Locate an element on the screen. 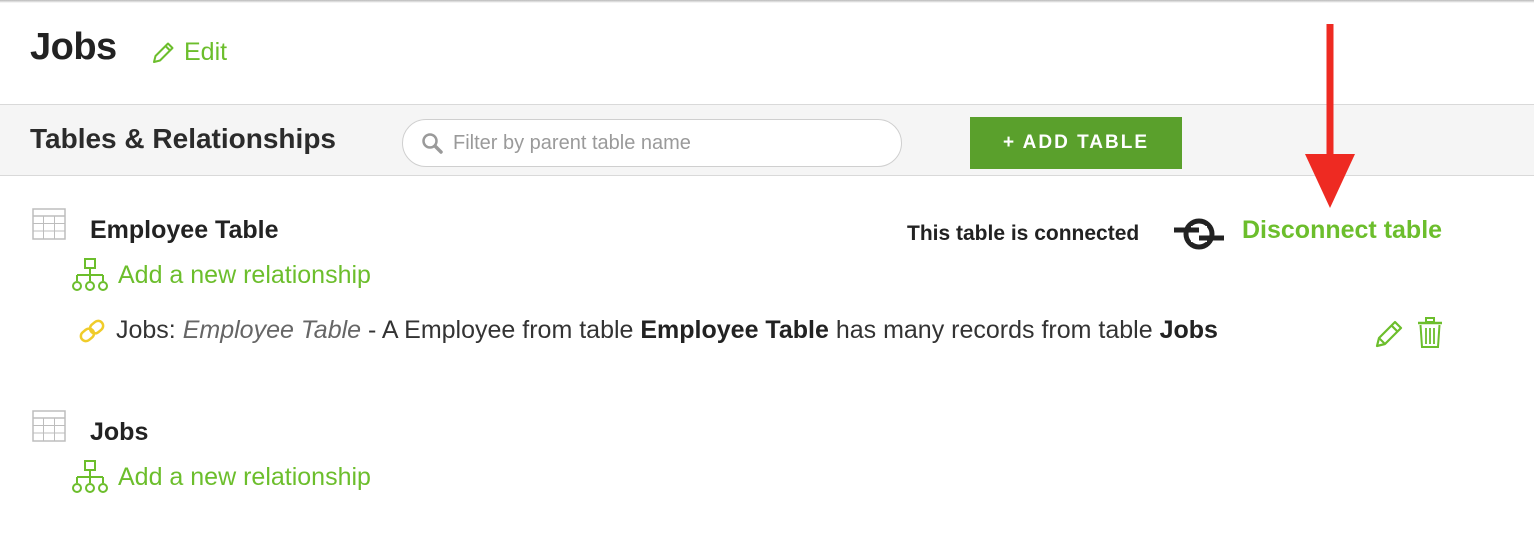 The height and width of the screenshot is (556, 1534). plug-connection-icon is located at coordinates (1199, 234).